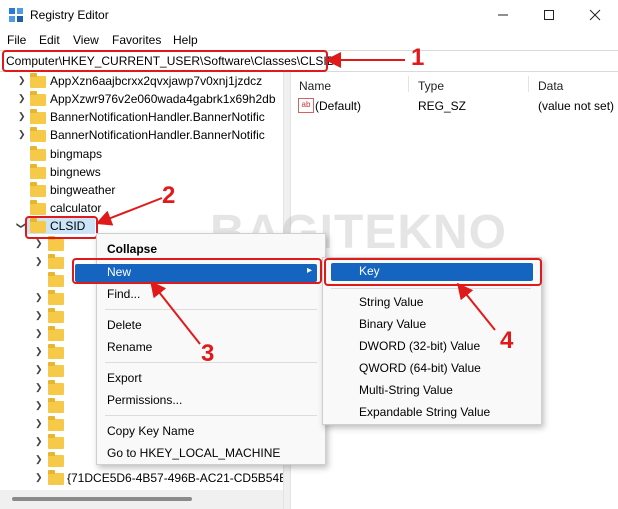  I want to click on annotation-number-1: 1, so click(418, 57).